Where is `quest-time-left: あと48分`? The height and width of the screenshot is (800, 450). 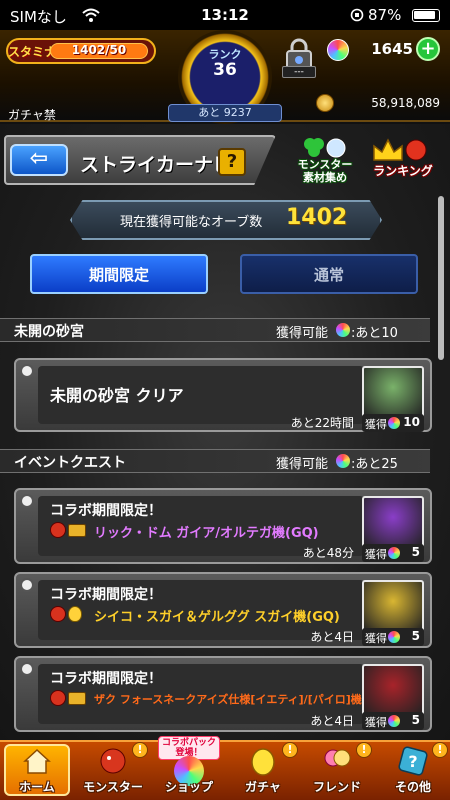
quest-time-left: あと48分 is located at coordinates (328, 553).